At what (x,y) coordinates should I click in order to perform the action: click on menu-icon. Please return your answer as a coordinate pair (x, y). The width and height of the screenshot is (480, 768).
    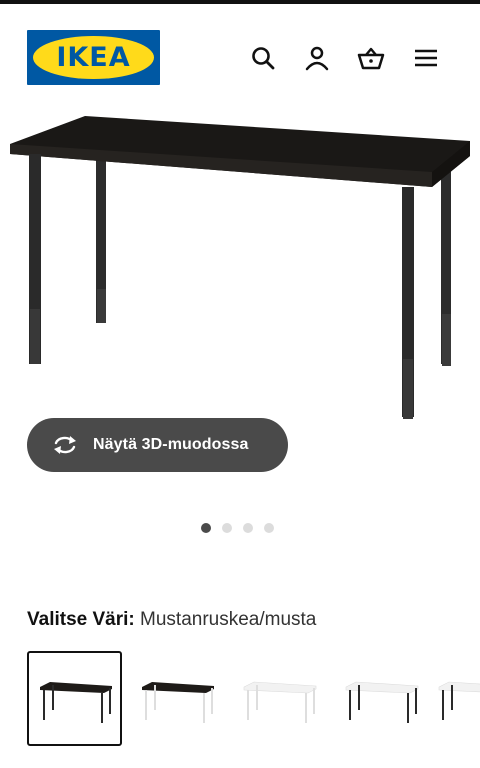
    Looking at the image, I should click on (426, 58).